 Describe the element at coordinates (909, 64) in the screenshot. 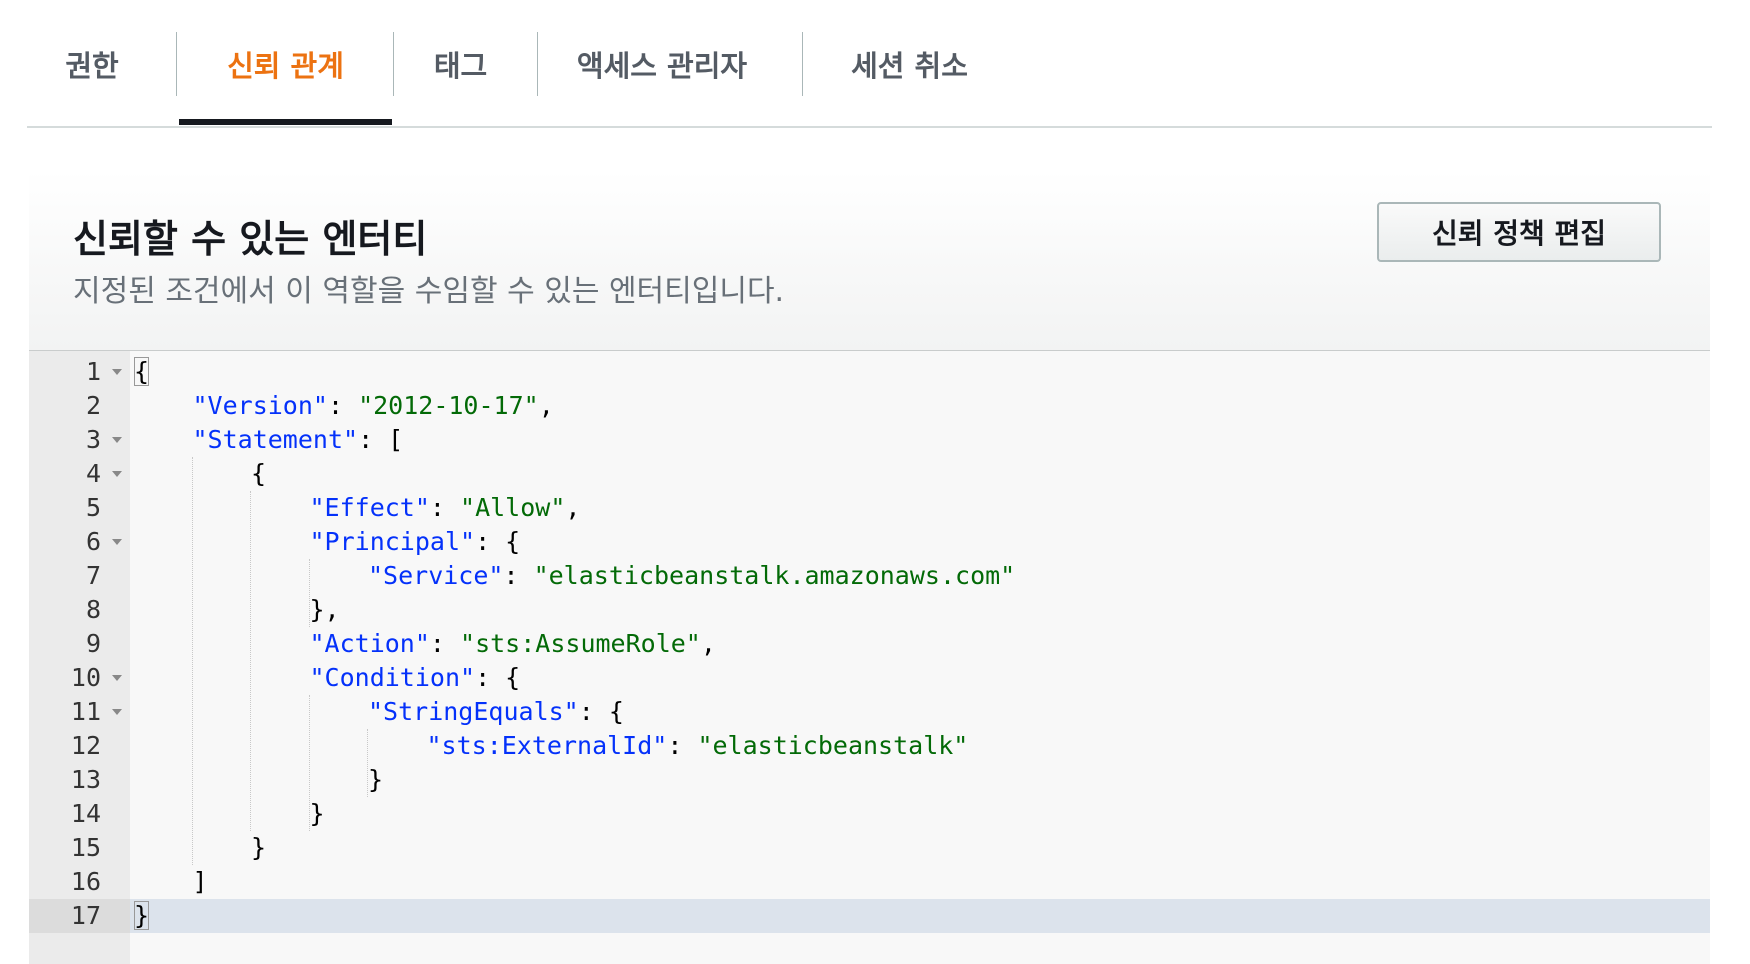

I see `tab-revoke-sessions: 세션 취소` at that location.